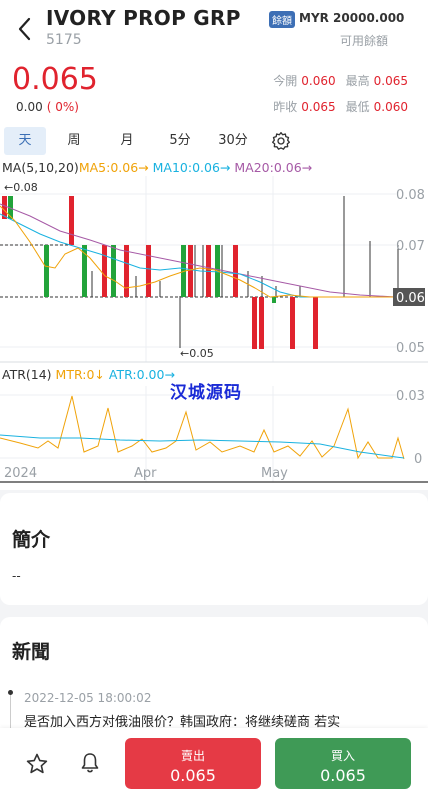 This screenshot has height=797, width=428. I want to click on buy-label: 買入, so click(342, 756).